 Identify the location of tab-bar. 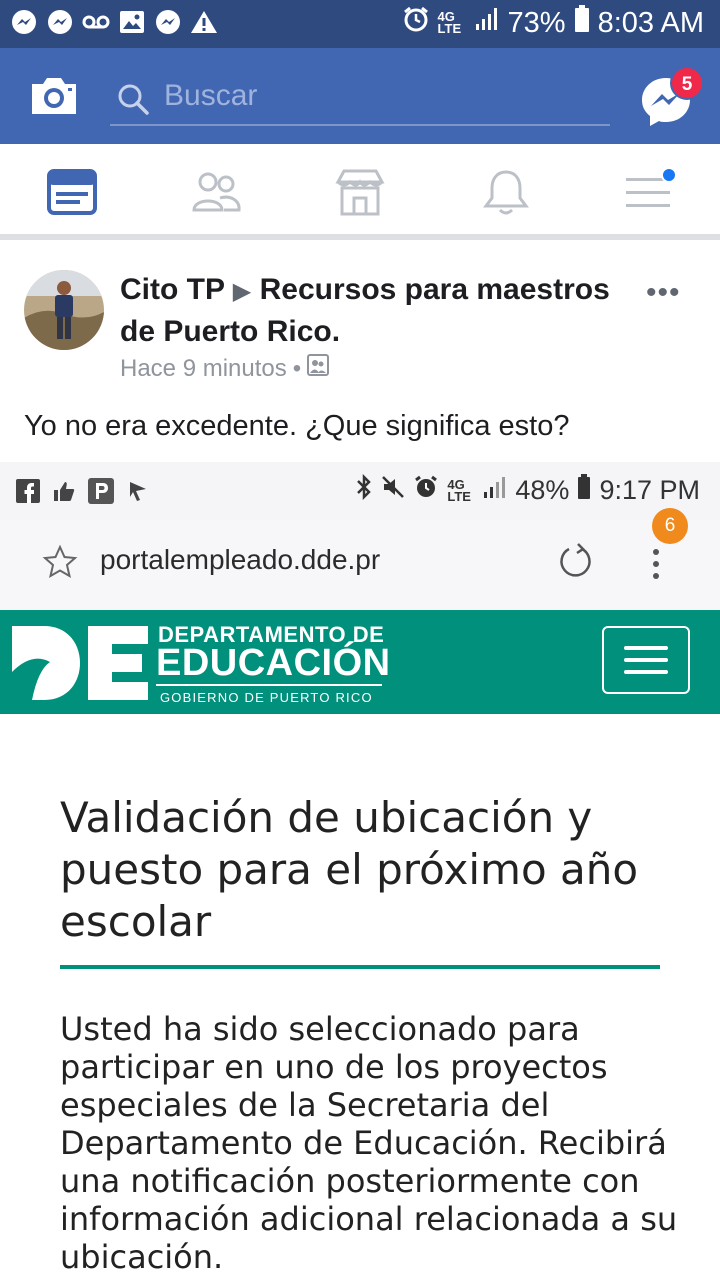
(360, 192).